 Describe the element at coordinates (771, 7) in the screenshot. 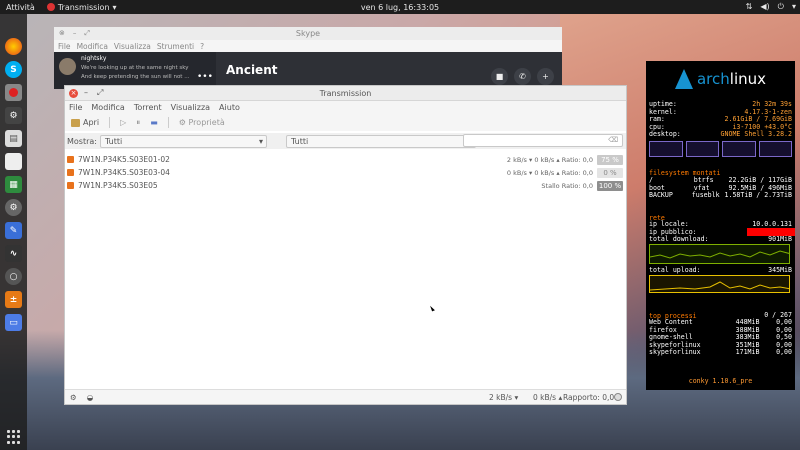

I see `system-tray: ⇅ ◀) ⏻ ▾` at that location.